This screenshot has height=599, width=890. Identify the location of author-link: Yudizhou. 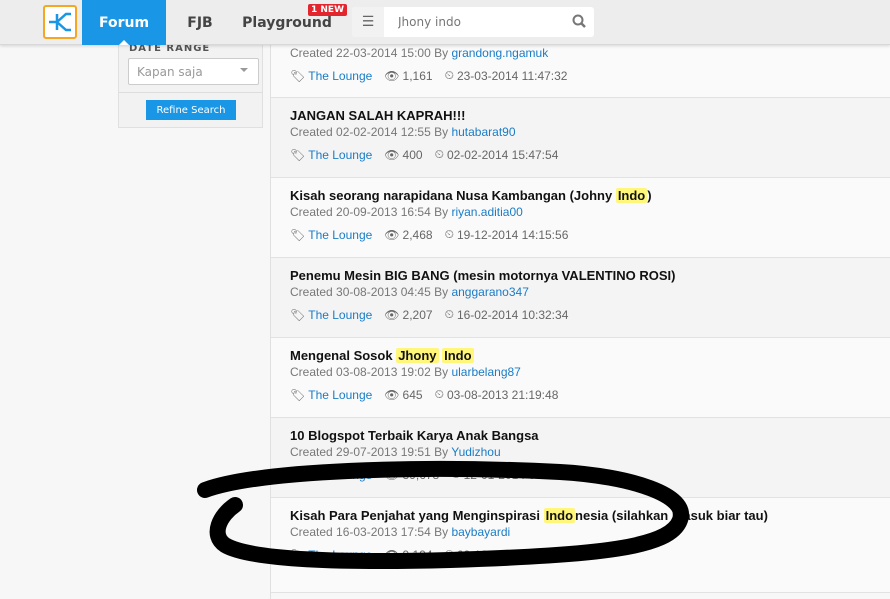
(475, 452).